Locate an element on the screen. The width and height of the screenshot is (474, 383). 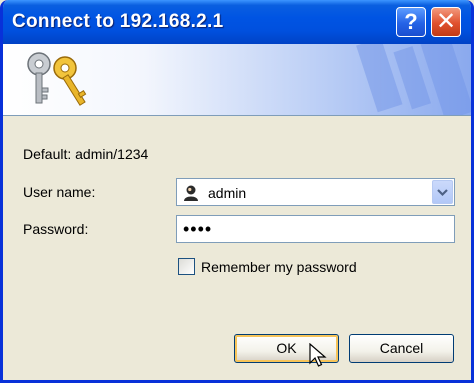
title-bar: Connect to 192.168.2.1 ? ✕ is located at coordinates (237, 22).